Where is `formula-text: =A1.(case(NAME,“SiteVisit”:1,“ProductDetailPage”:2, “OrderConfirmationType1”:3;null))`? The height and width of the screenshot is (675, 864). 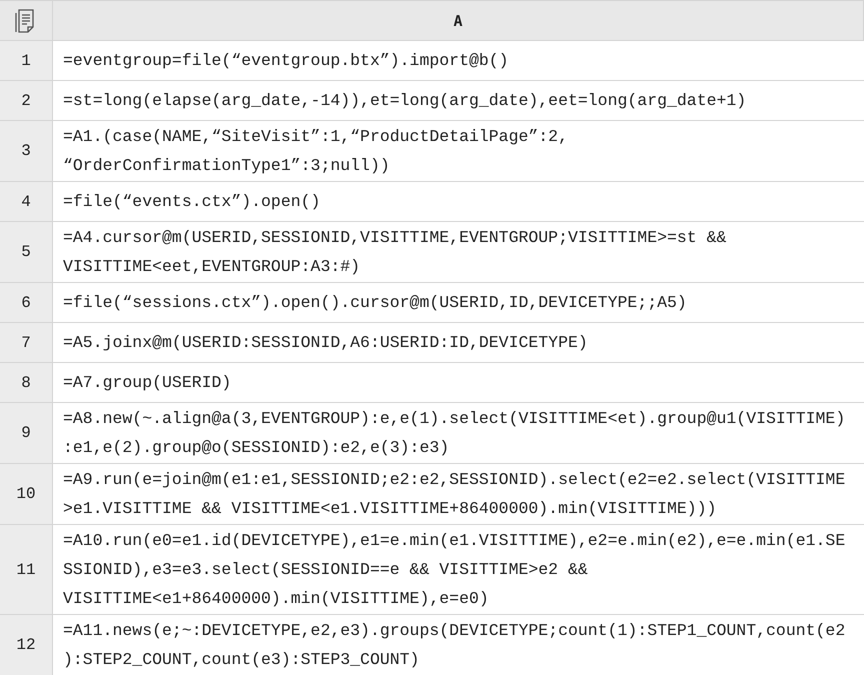 formula-text: =A1.(case(NAME,“SiteVisit”:1,“ProductDetailPage”:2, “OrderConfirmationType1”:3;null)) is located at coordinates (316, 151).